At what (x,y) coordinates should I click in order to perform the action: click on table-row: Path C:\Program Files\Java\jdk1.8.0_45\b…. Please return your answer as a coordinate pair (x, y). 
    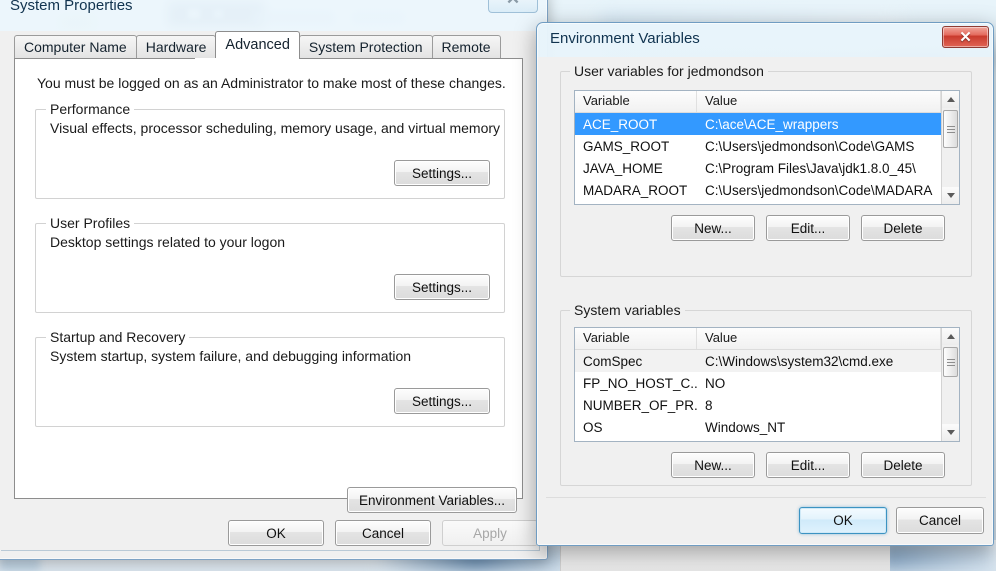
    Looking at the image, I should click on (758, 439).